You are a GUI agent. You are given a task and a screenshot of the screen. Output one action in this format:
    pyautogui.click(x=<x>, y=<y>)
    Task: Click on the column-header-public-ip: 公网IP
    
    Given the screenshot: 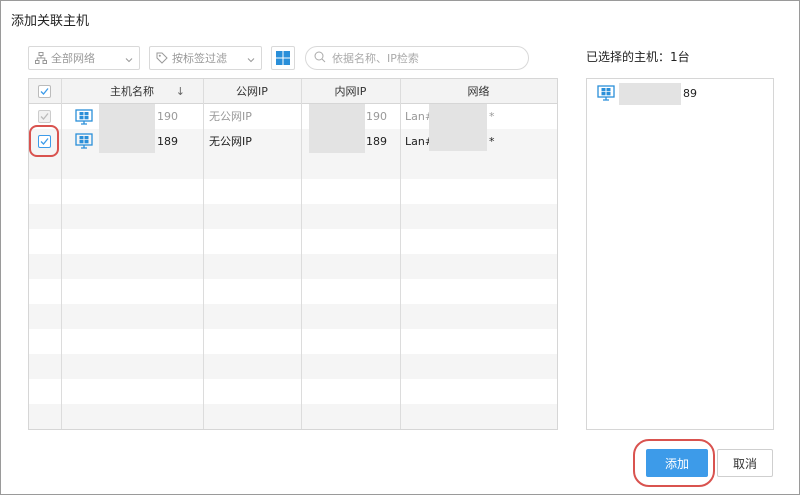 What is the action you would take?
    pyautogui.click(x=252, y=91)
    